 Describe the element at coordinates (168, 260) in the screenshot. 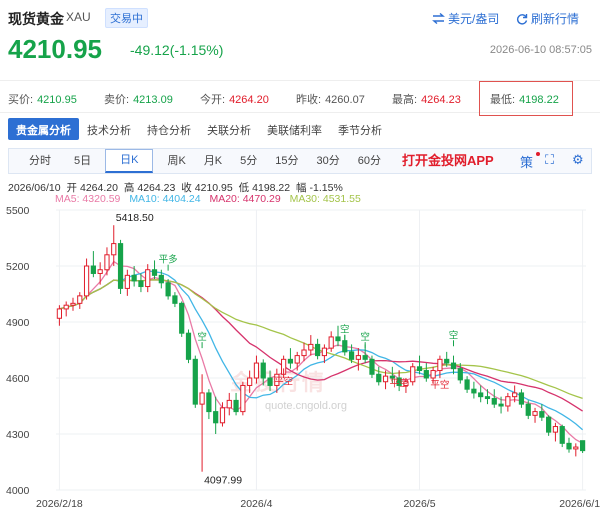

I see `signal-label: 平多` at that location.